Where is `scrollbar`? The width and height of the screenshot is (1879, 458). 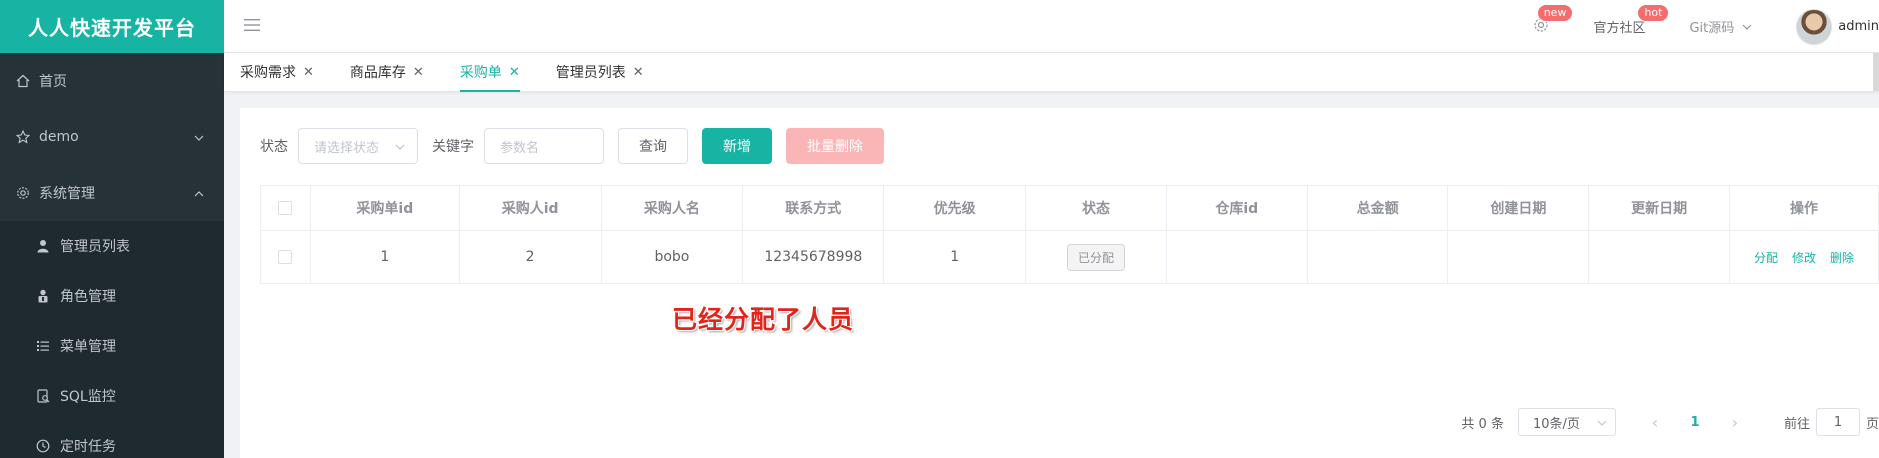
scrollbar is located at coordinates (1876, 72).